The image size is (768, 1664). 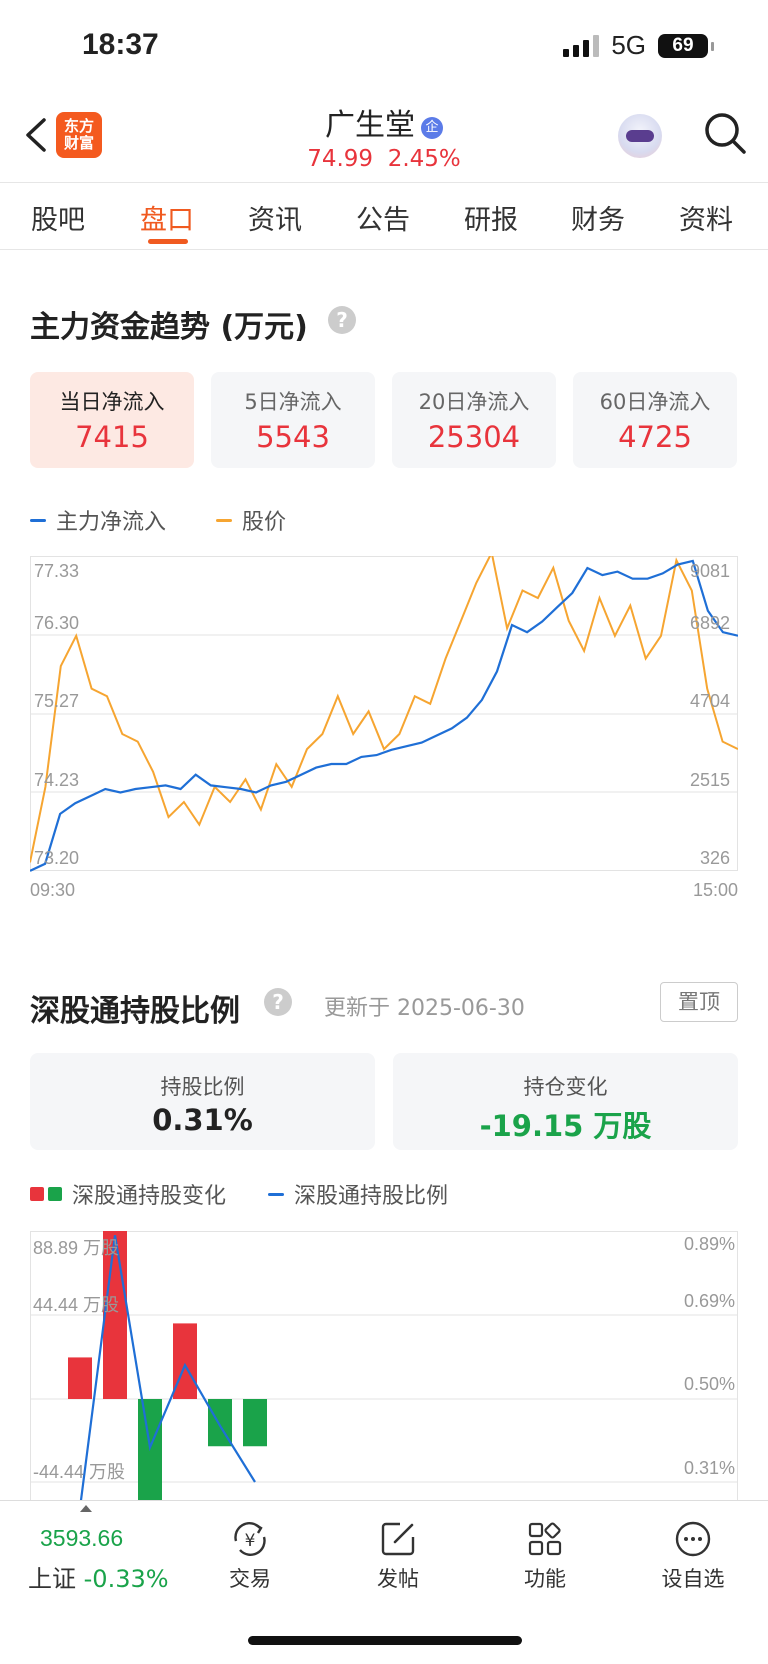 I want to click on legend-red-square-icon, so click(x=37, y=1194).